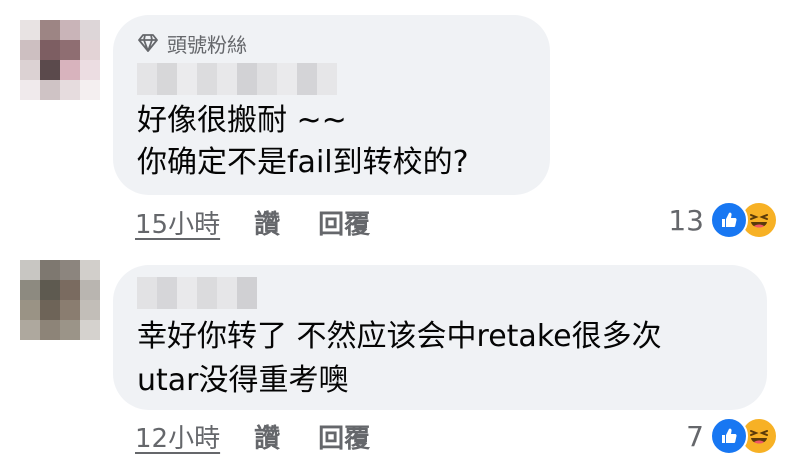  What do you see at coordinates (252, 436) in the screenshot?
I see `comment-actions: 12小時 讚 回覆` at bounding box center [252, 436].